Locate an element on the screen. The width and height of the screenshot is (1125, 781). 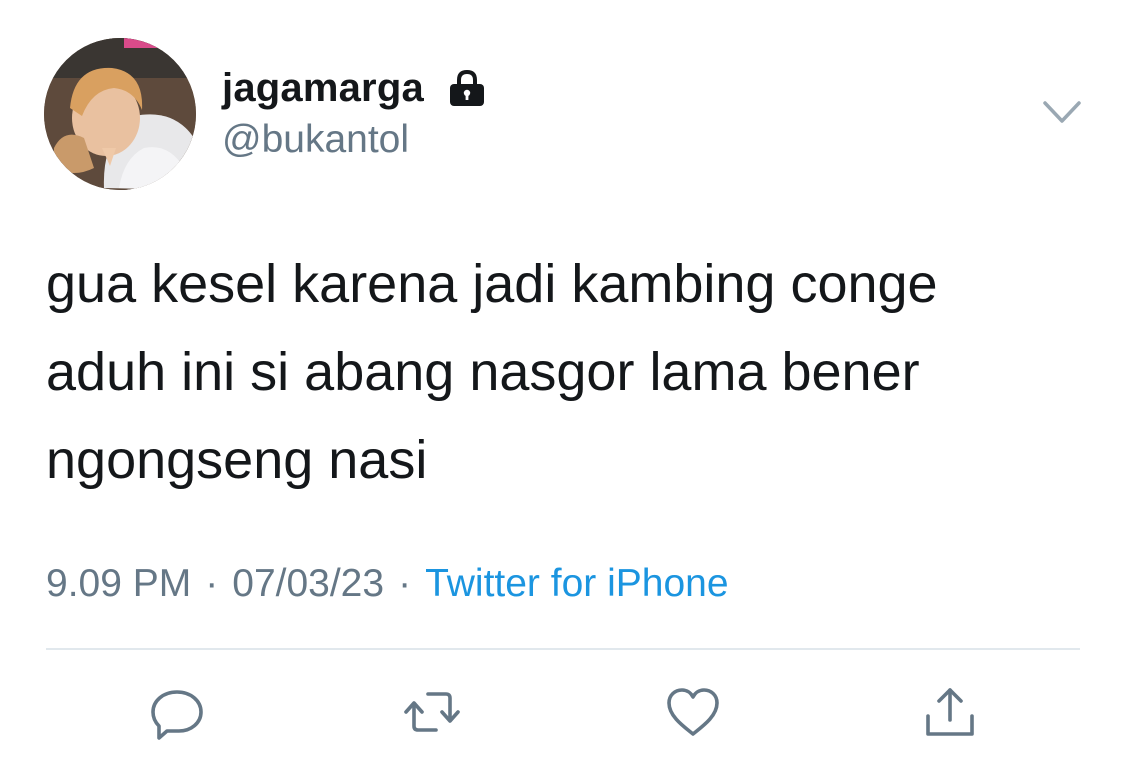
heart-icon is located at coordinates (693, 712).